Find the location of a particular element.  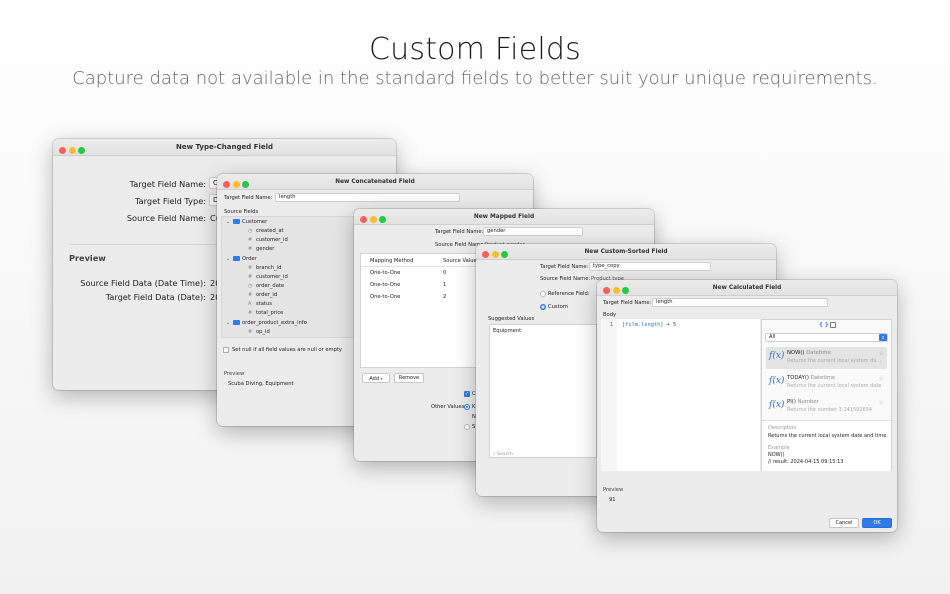

preview-value: Scuba Diving, Equipment is located at coordinates (261, 384).